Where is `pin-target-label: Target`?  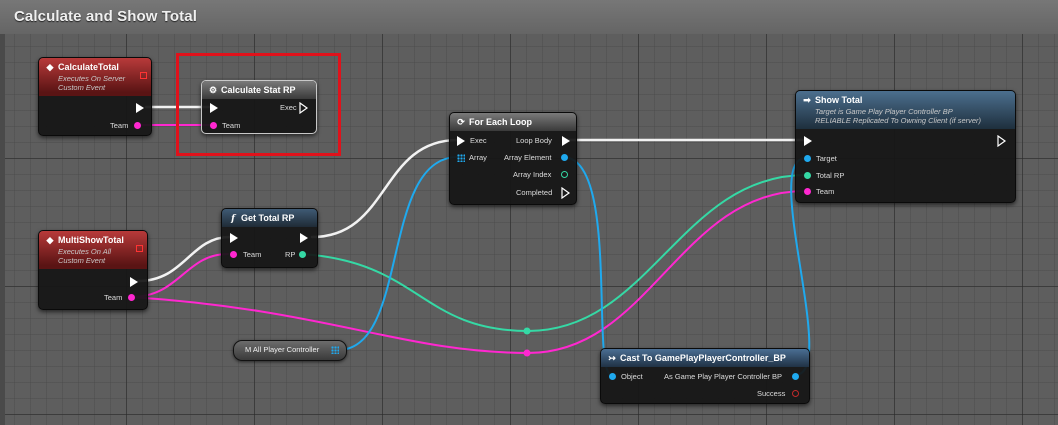 pin-target-label: Target is located at coordinates (826, 158).